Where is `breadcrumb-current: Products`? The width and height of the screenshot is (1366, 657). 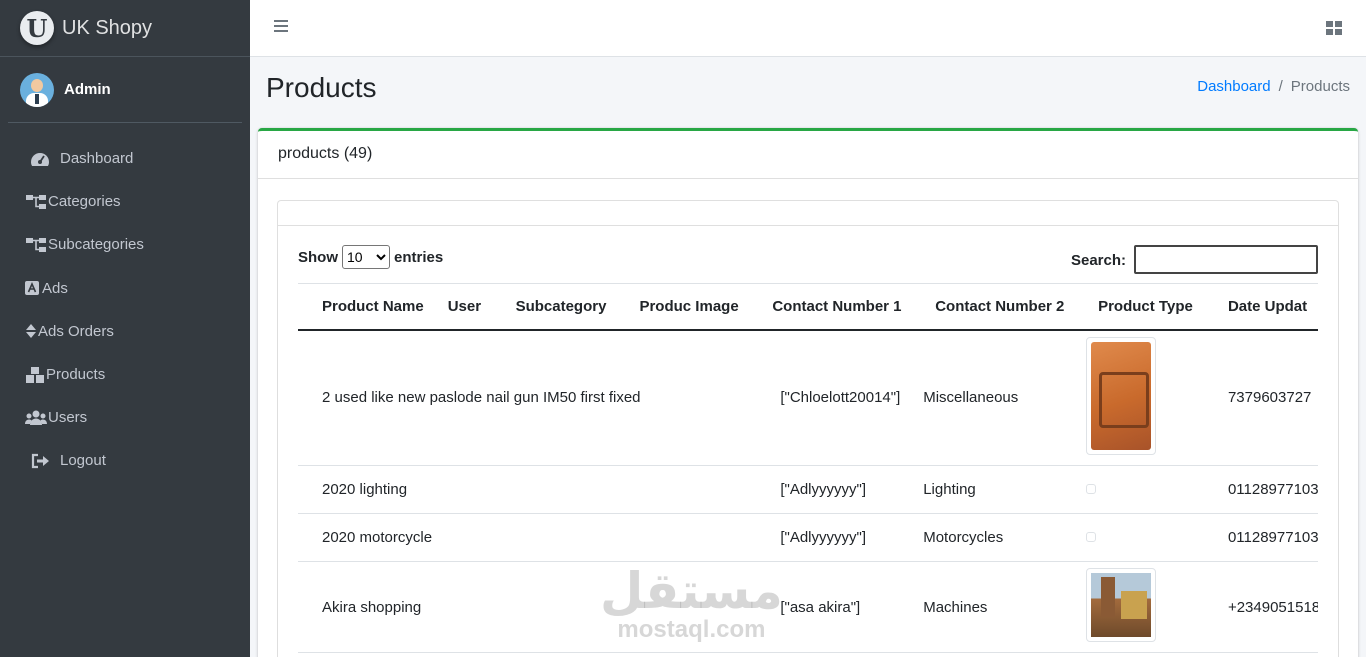 breadcrumb-current: Products is located at coordinates (1320, 86).